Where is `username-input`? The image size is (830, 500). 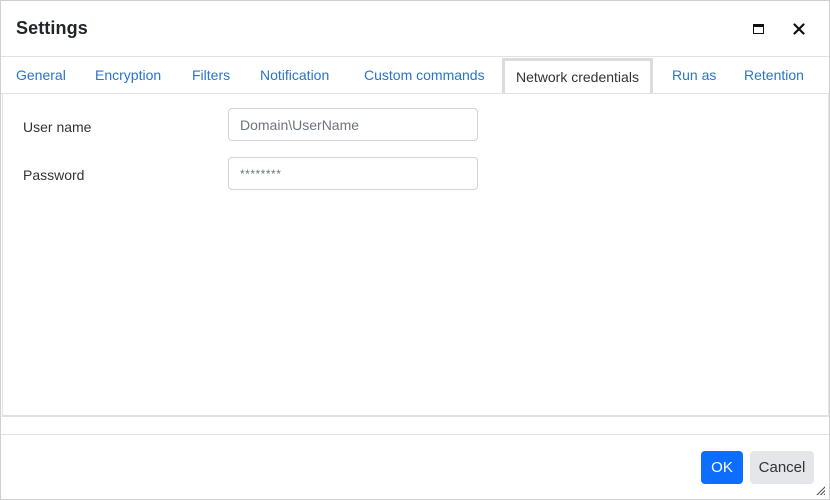 username-input is located at coordinates (353, 124).